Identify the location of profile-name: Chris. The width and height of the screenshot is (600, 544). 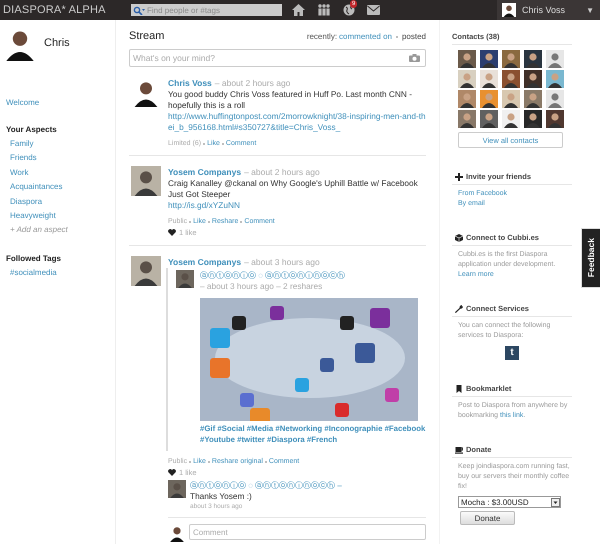
(57, 43).